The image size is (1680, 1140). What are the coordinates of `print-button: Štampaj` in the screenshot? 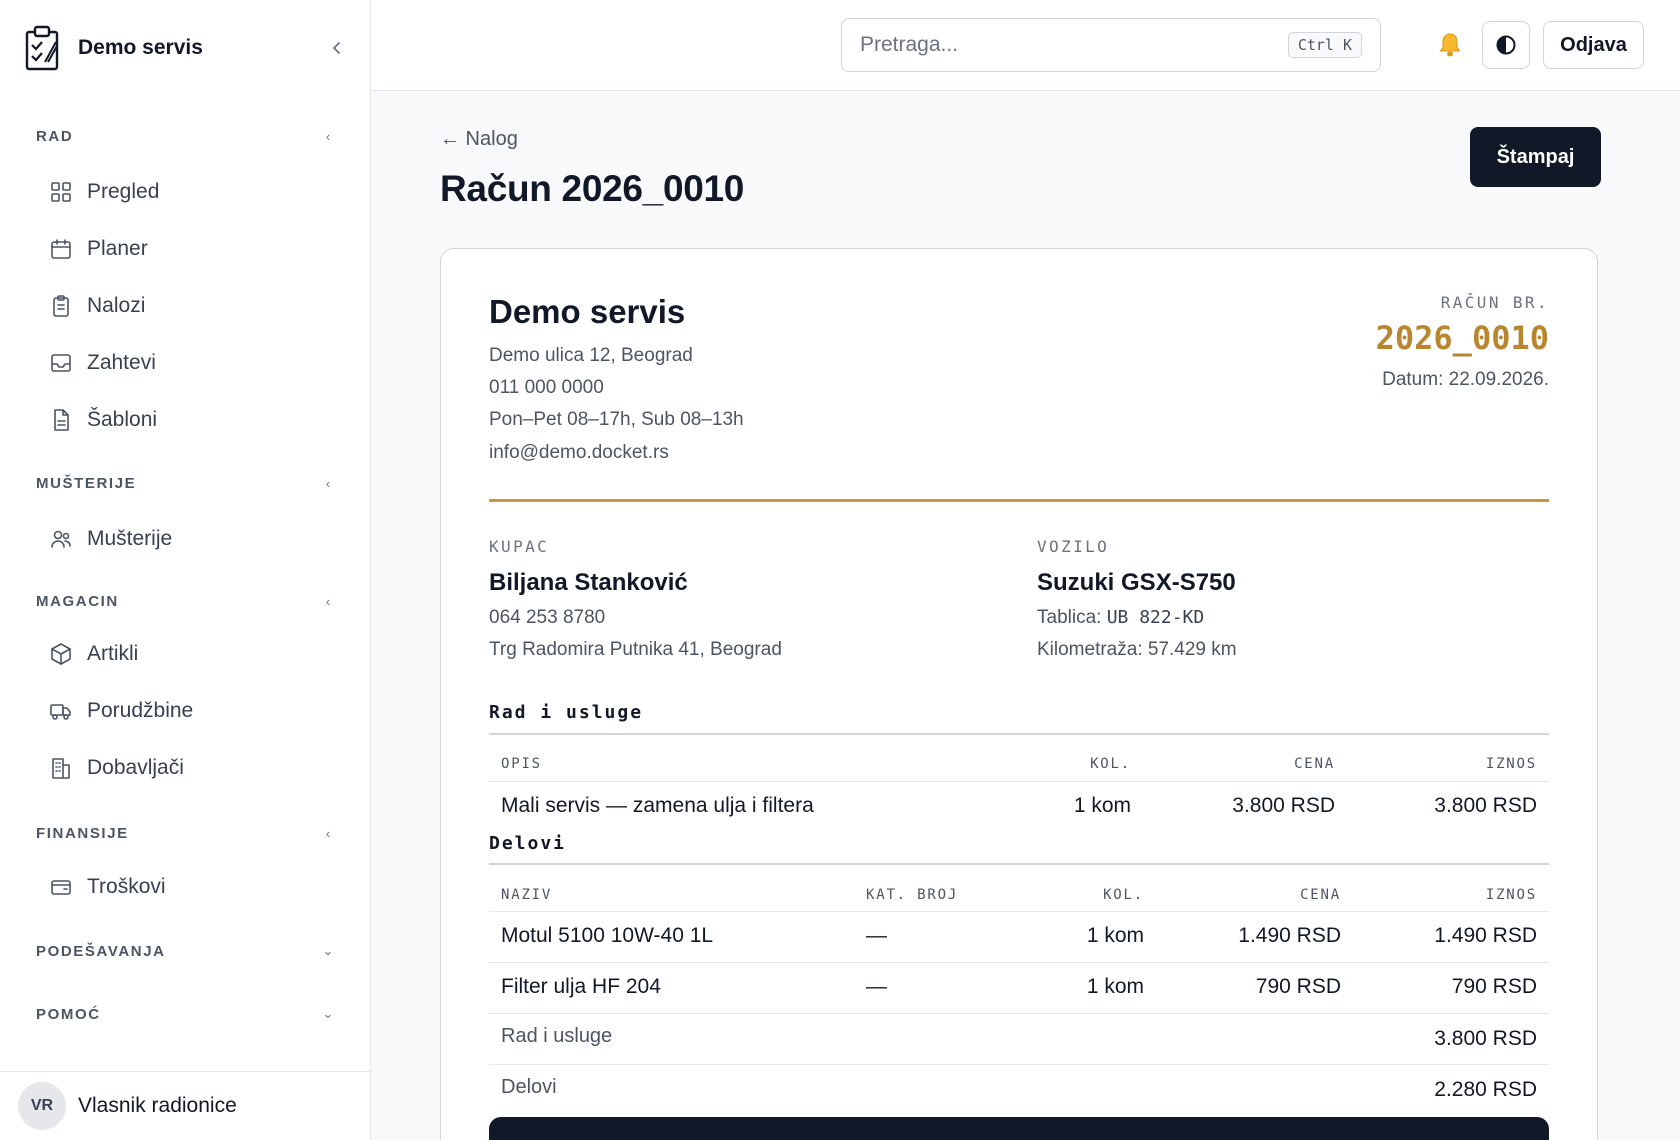 It's located at (1535, 157).